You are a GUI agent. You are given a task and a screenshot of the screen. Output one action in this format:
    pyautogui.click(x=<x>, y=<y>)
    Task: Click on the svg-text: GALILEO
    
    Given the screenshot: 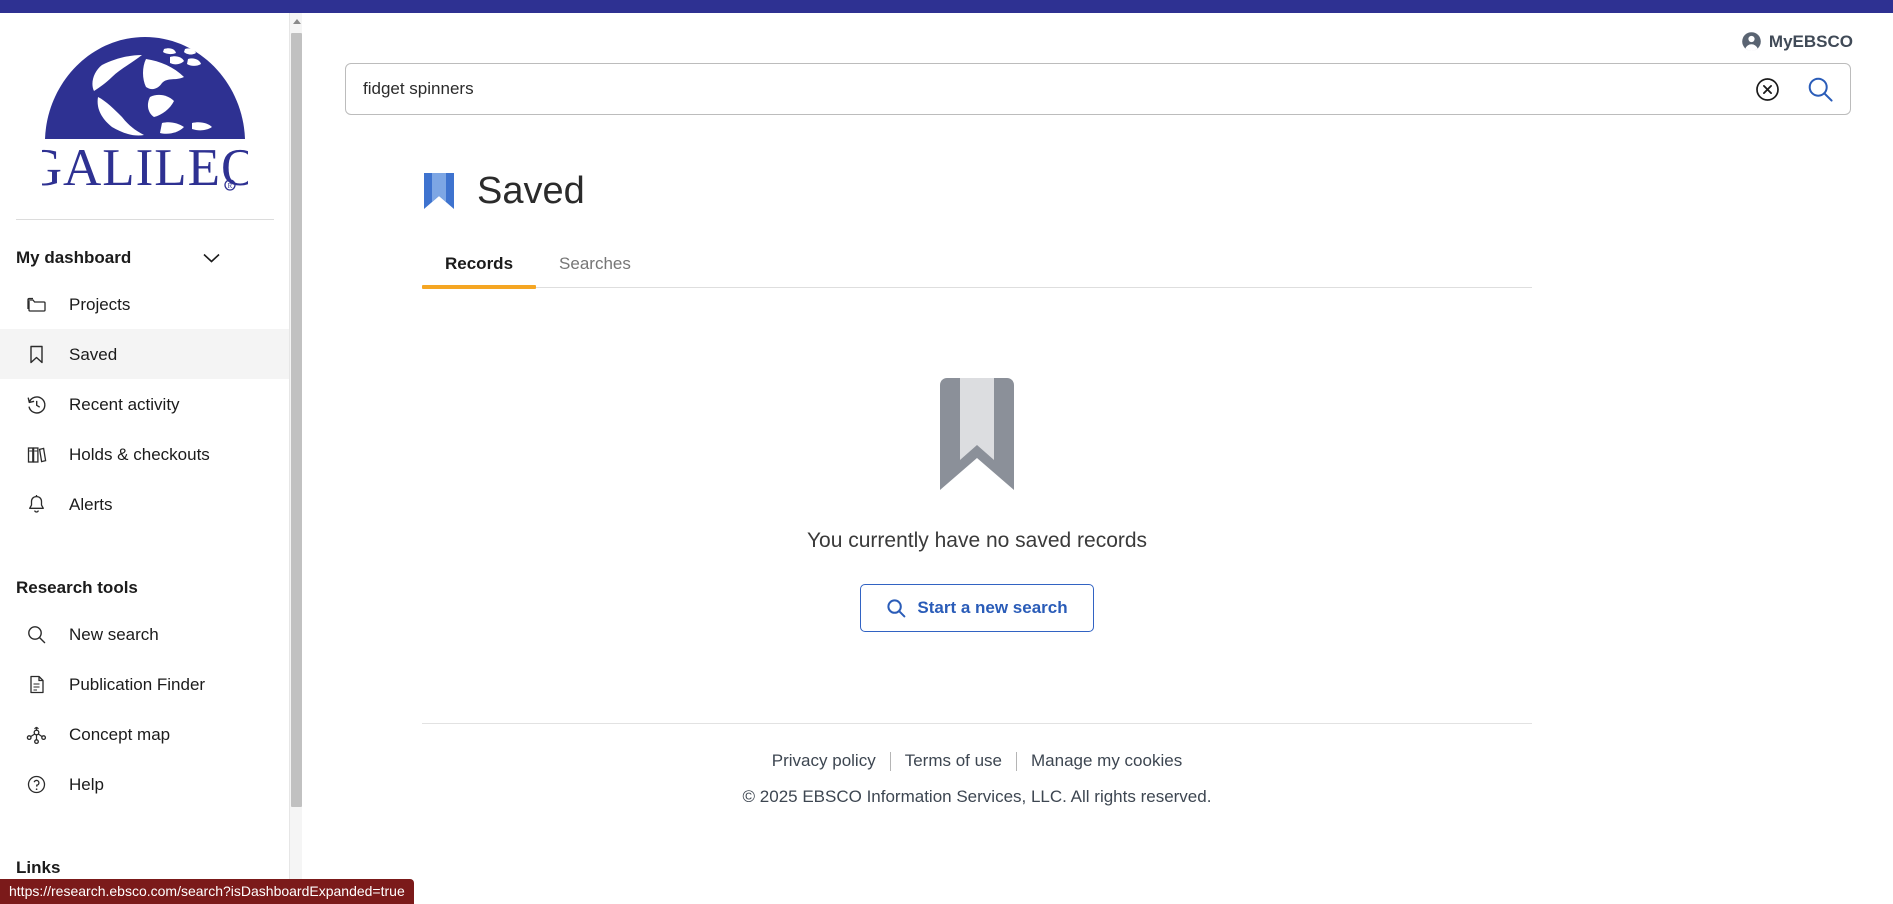 What is the action you would take?
    pyautogui.click(x=145, y=169)
    